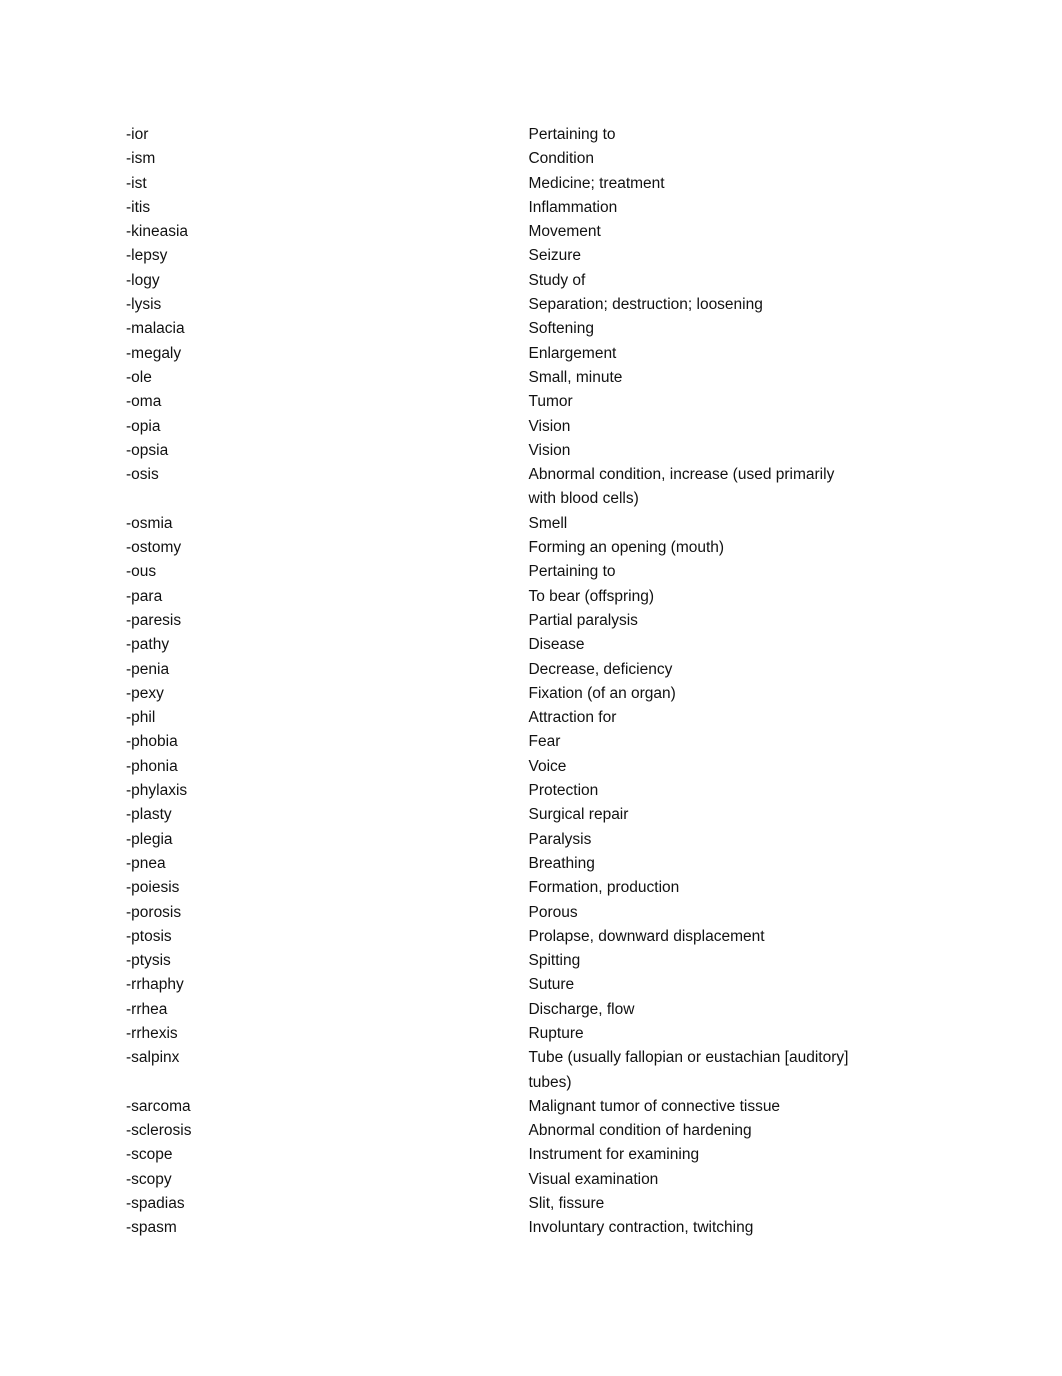  What do you see at coordinates (602, 693) in the screenshot?
I see `definition-line: Fixation (of an organ)` at bounding box center [602, 693].